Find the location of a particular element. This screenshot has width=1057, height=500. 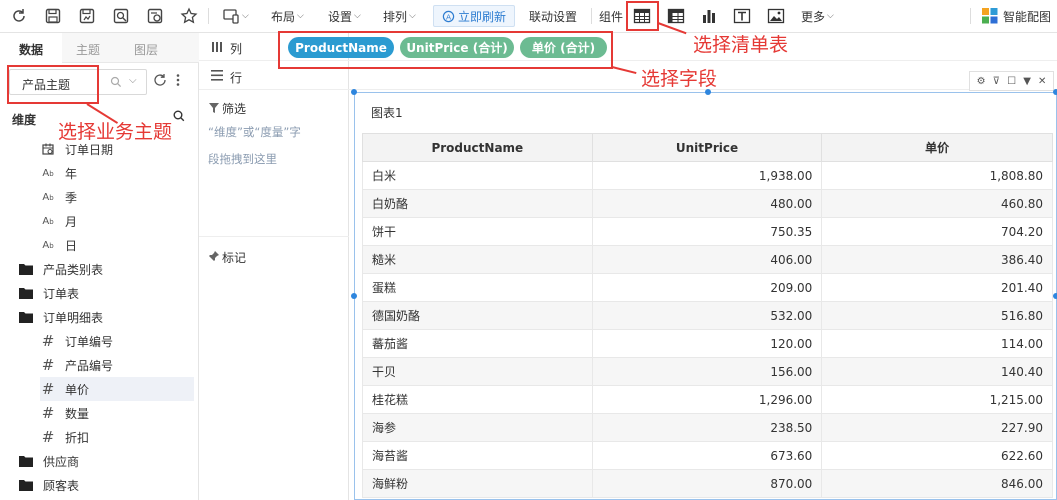

arrange-menu: 排列 ⌵ is located at coordinates (399, 16).